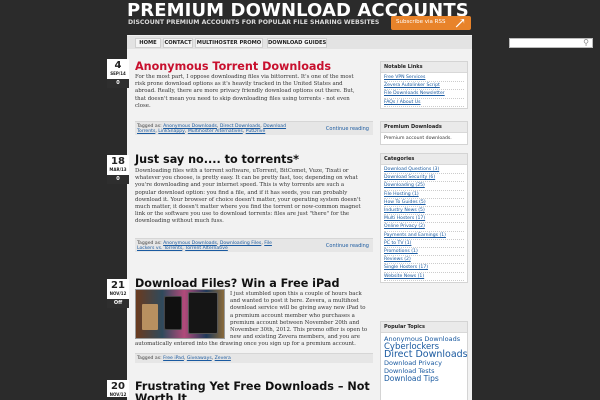 The width and height of the screenshot is (600, 400). I want to click on sidebar-link: Zevera Autolinker Script, so click(424, 86).